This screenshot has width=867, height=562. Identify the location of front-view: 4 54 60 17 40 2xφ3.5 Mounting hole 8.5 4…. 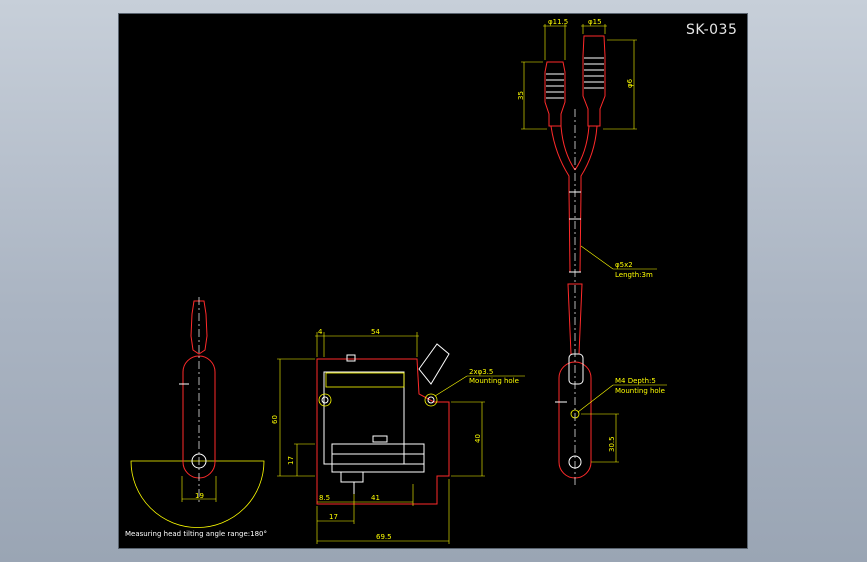
(398, 436).